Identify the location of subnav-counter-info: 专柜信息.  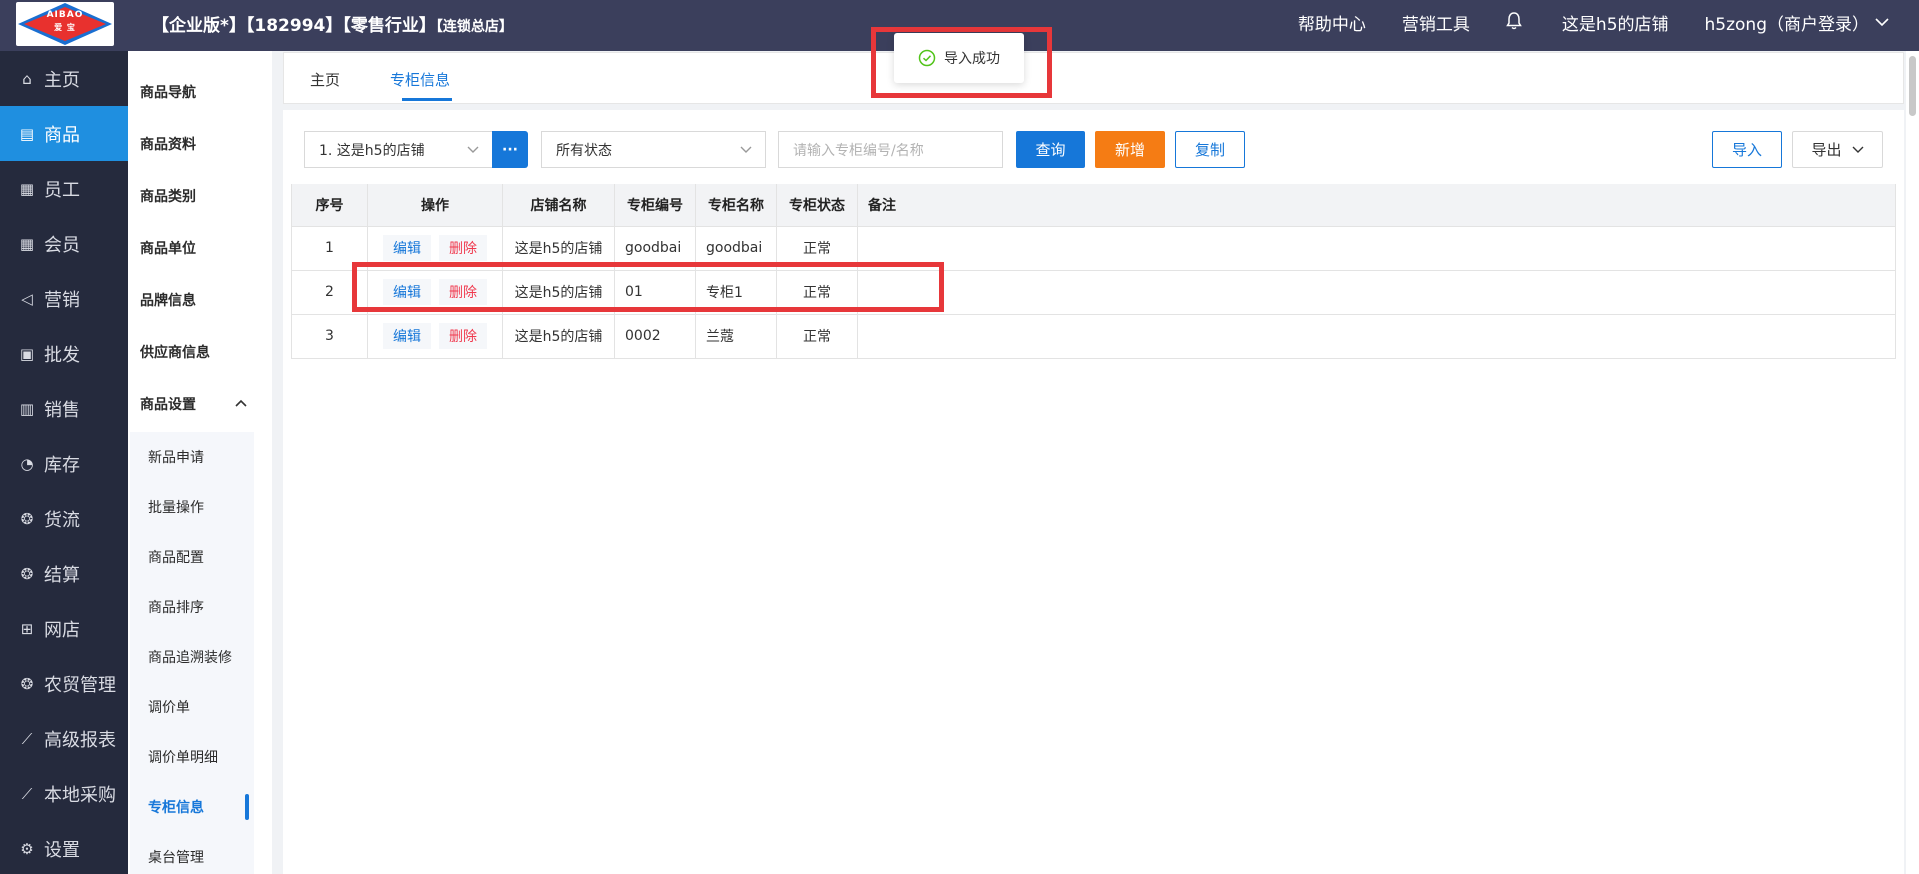
(176, 807).